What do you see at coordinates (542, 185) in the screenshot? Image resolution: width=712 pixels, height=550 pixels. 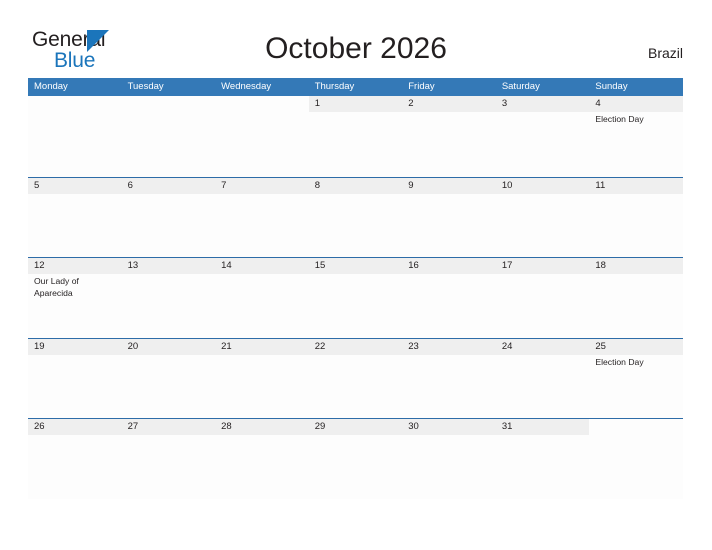 I see `day-number: 10` at bounding box center [542, 185].